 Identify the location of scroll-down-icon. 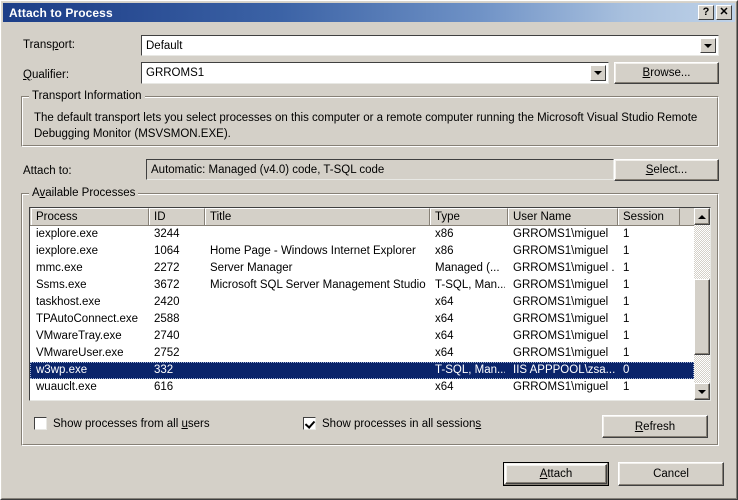
(702, 391).